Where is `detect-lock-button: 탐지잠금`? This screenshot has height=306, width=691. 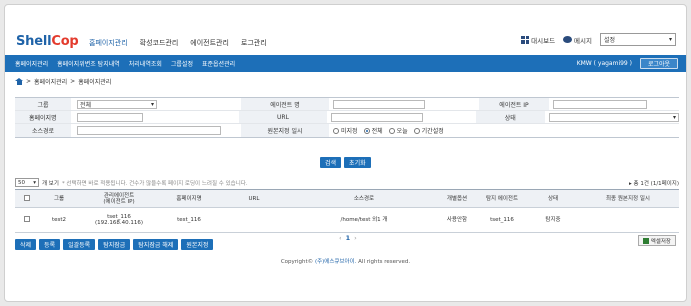 detect-lock-button: 탐지잠금 is located at coordinates (114, 244).